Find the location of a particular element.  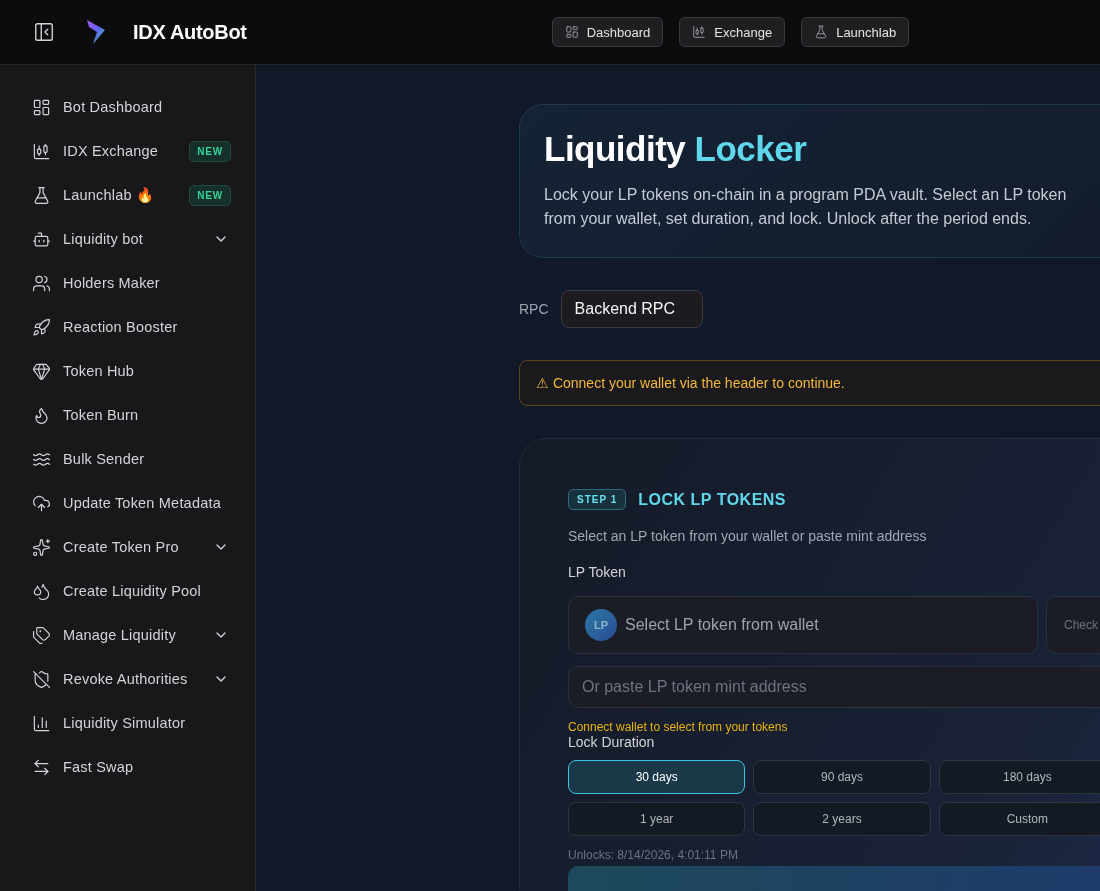

cloud-upload-icon is located at coordinates (41, 503).